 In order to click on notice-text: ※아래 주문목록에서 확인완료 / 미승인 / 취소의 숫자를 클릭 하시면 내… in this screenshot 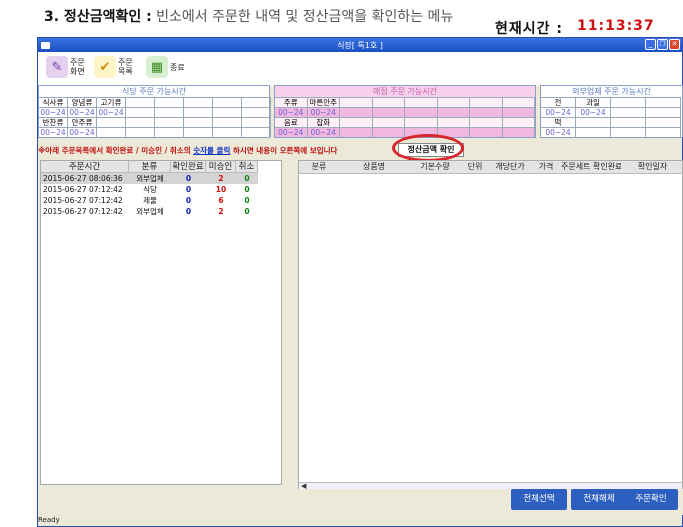, I will do `click(188, 150)`.